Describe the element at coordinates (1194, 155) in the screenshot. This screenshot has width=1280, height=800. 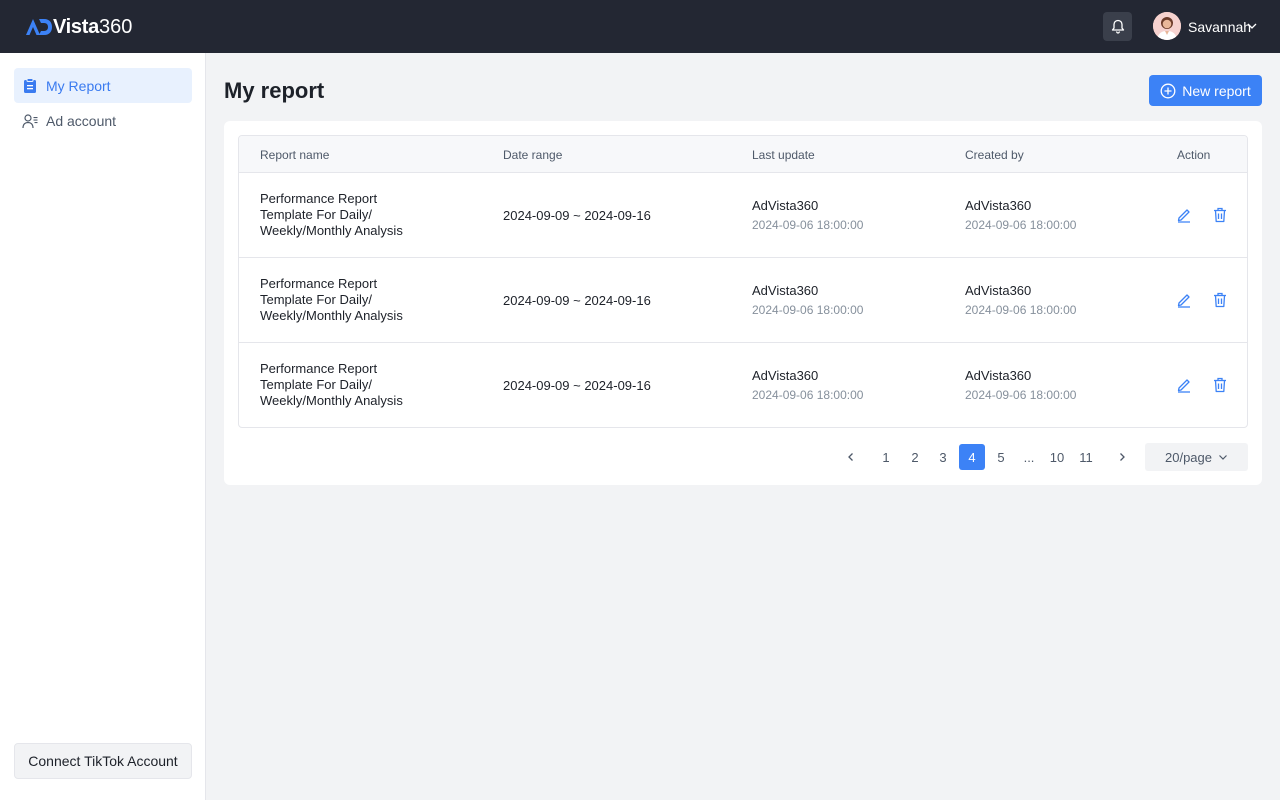
I see `column-header-action: Action` at that location.